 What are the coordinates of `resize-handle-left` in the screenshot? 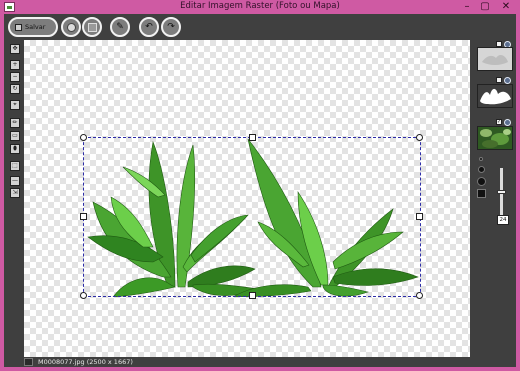 It's located at (83, 216).